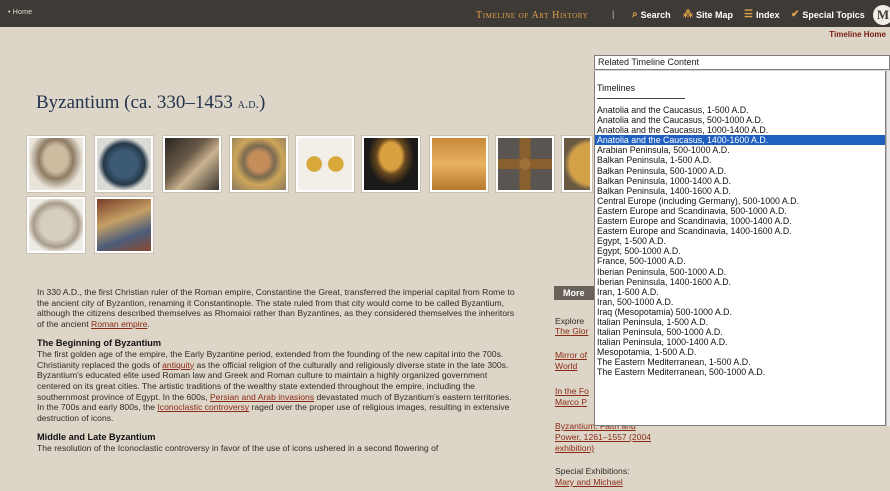 The image size is (890, 491). I want to click on dropdown-option: Italian Peninsula, 1000-1400 A.D., so click(740, 342).